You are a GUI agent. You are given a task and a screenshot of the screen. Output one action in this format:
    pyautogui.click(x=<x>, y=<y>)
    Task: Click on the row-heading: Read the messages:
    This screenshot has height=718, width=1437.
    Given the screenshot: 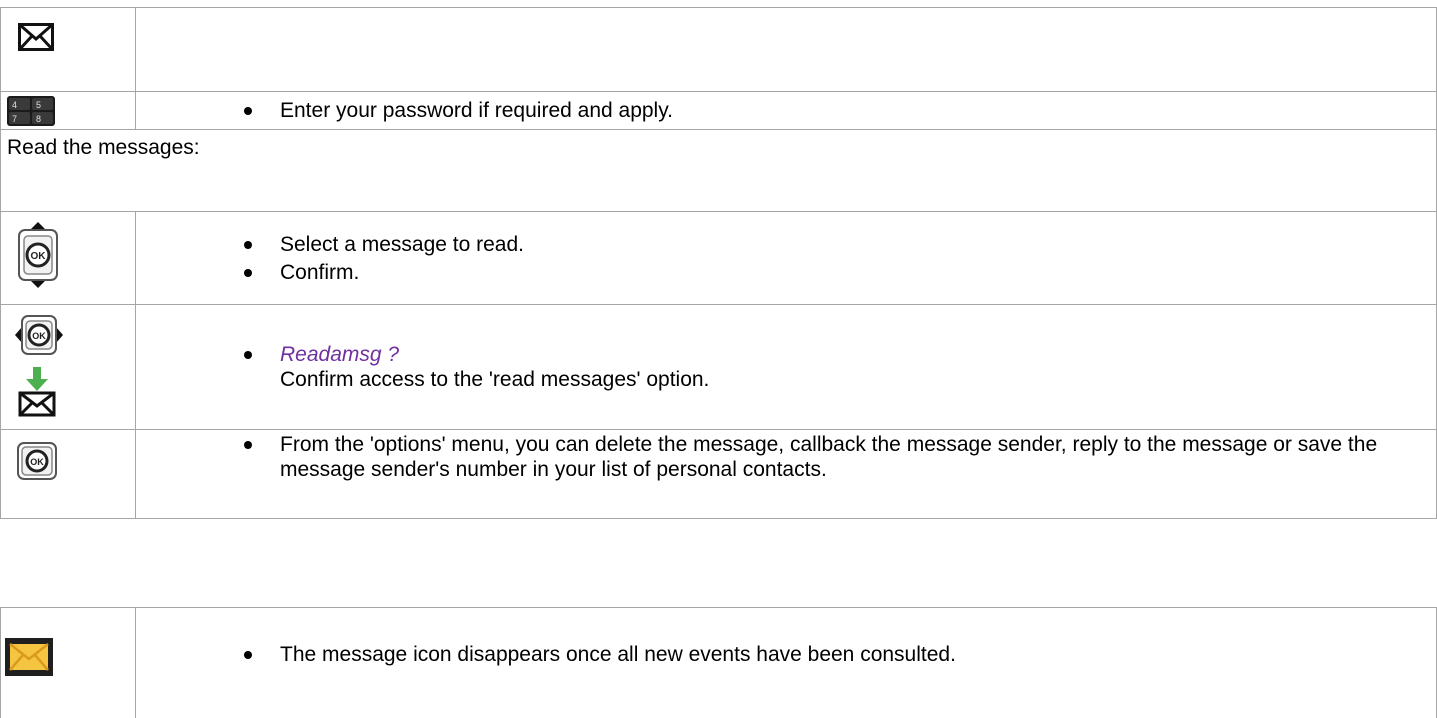 What is the action you would take?
    pyautogui.click(x=718, y=170)
    